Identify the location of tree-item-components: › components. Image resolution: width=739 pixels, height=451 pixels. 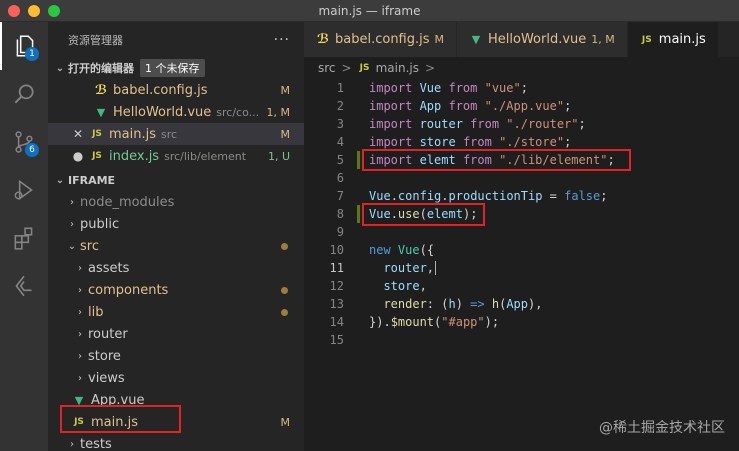
(176, 290).